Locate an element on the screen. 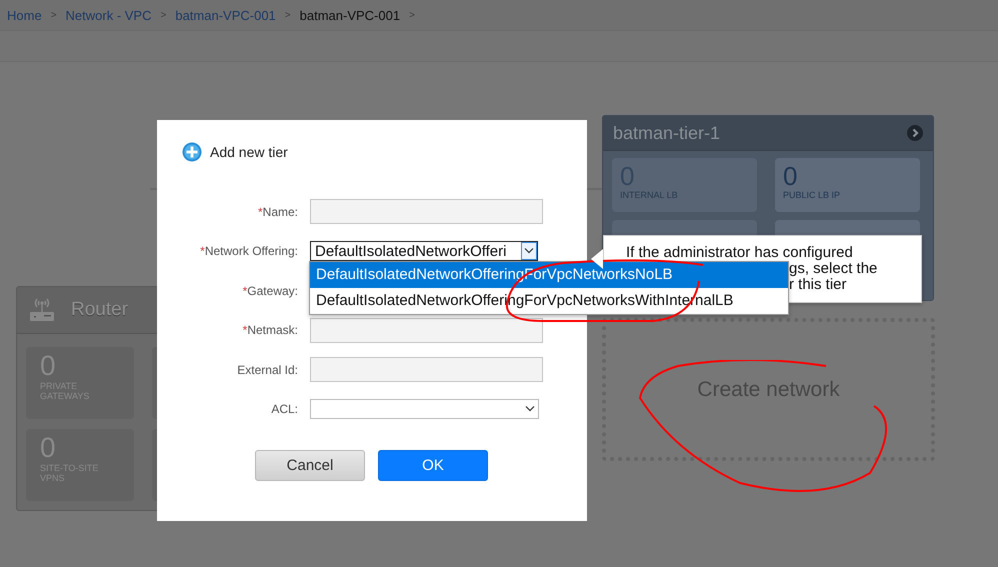 This screenshot has height=567, width=998. field-label: External Id: is located at coordinates (267, 369).